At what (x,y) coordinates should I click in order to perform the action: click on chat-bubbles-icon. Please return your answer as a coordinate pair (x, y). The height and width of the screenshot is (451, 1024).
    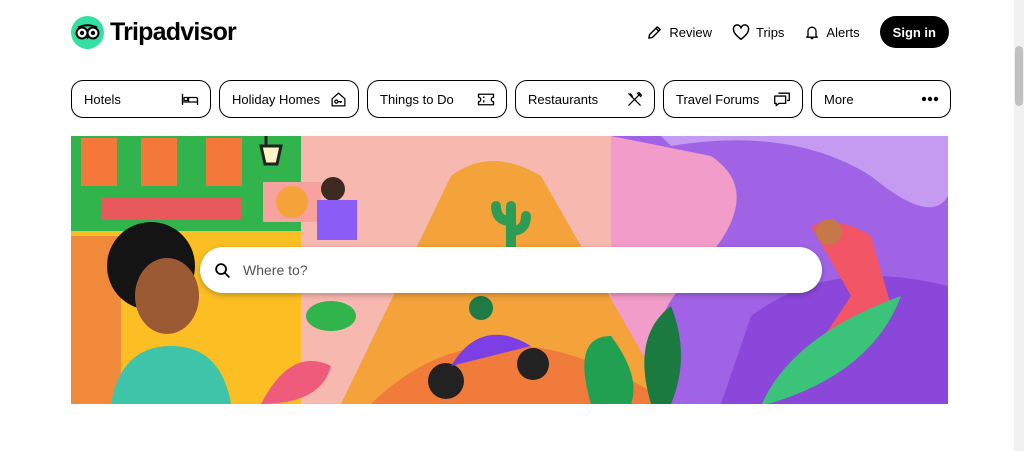
    Looking at the image, I should click on (782, 99).